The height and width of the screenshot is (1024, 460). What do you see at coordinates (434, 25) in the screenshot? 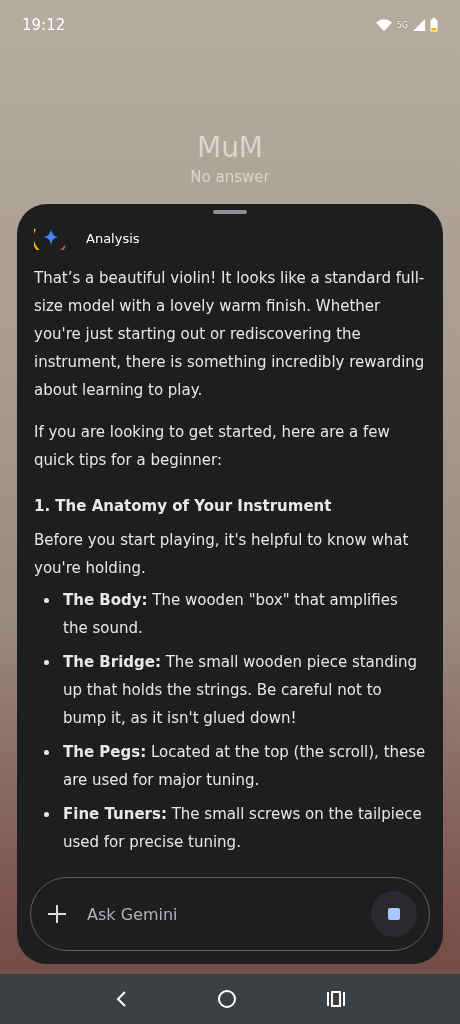
I see `battery-icon` at bounding box center [434, 25].